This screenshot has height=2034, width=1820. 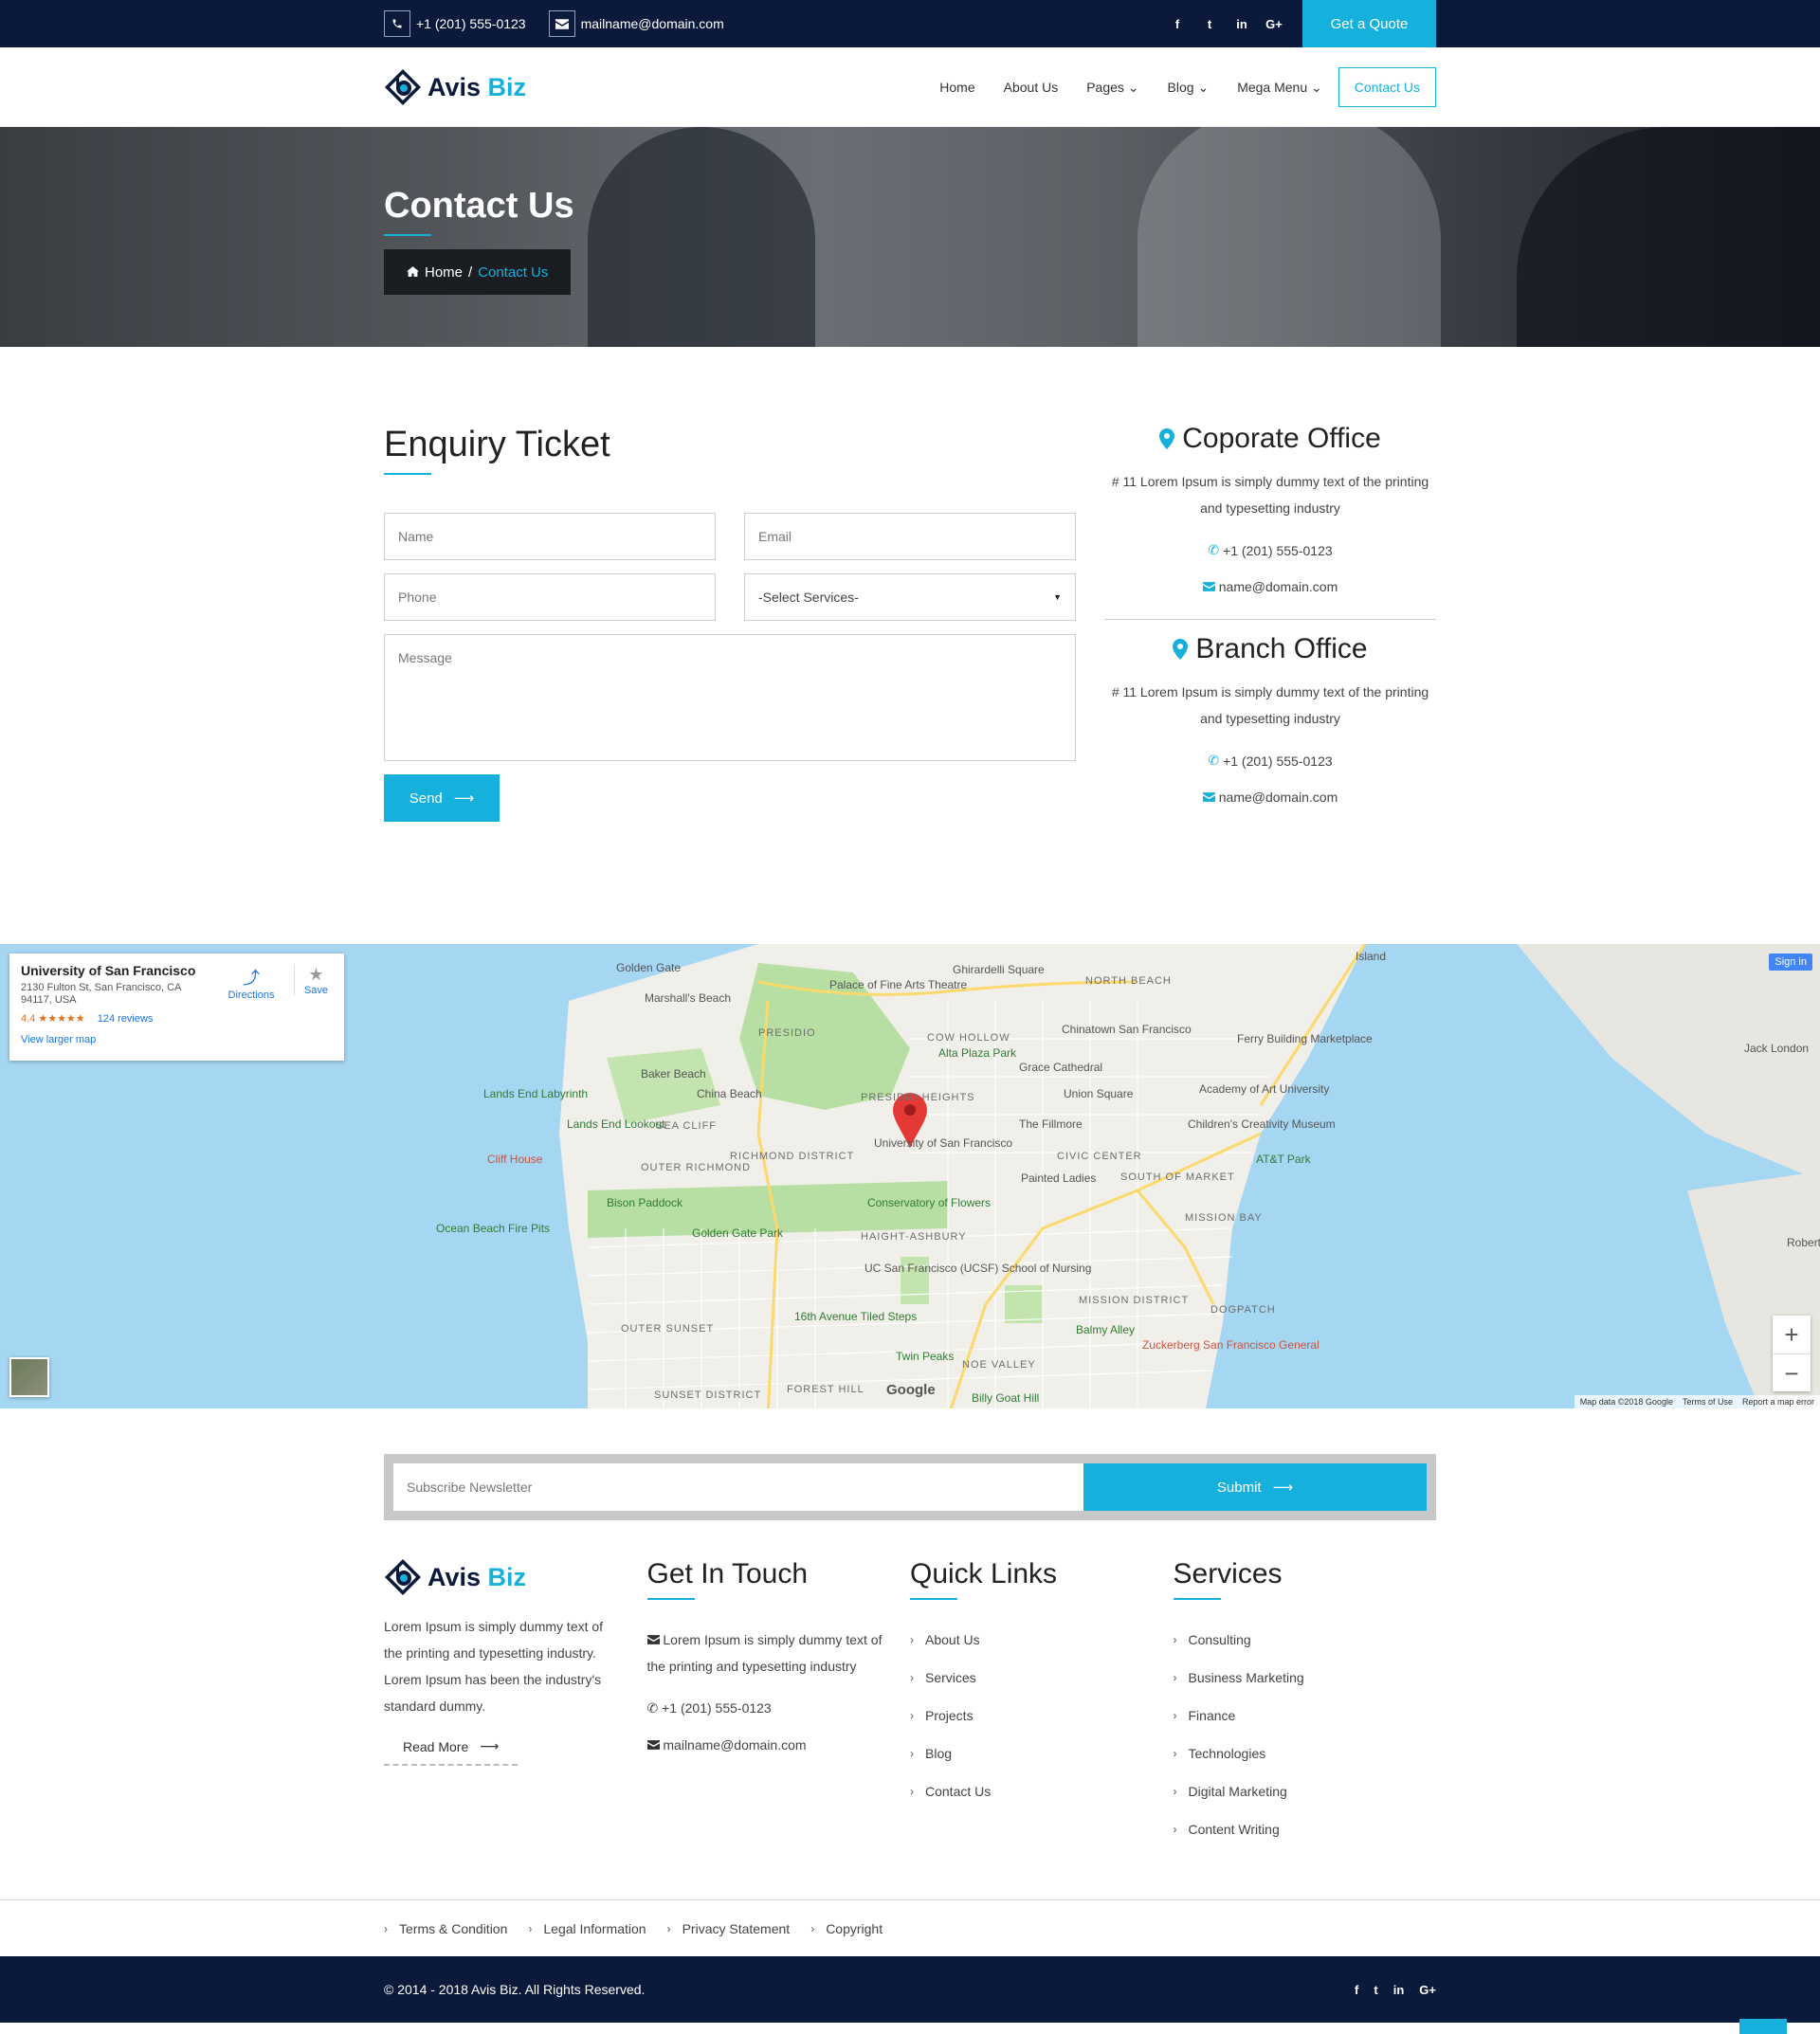 I want to click on map-label: AT&T Park, so click(x=1283, y=1159).